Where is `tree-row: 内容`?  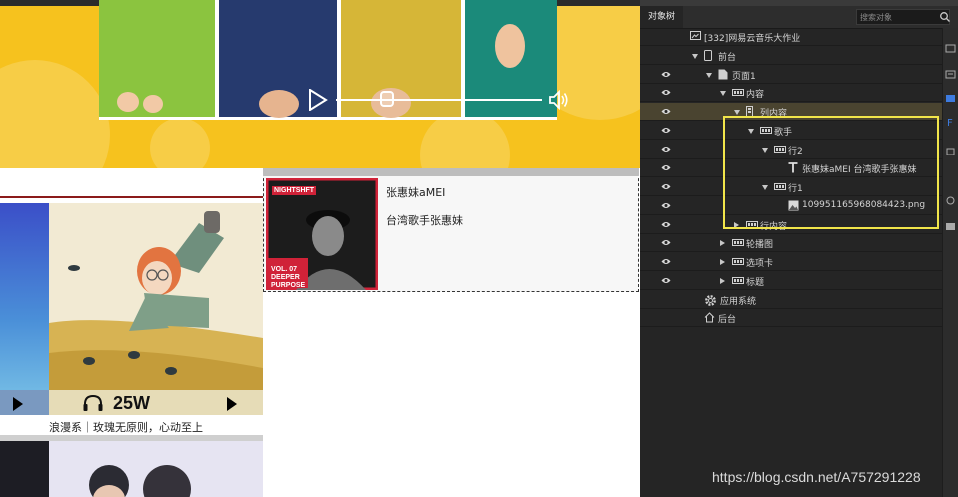 tree-row: 内容 is located at coordinates (791, 93).